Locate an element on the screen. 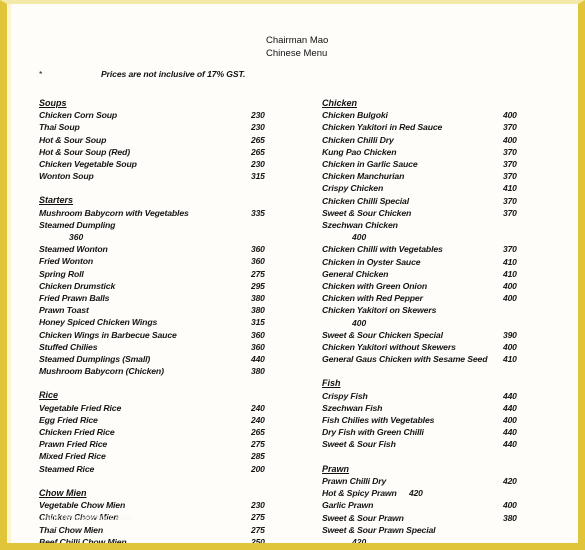  menu-item: Hot & Spicy Prawn 420 is located at coordinates (450, 493).